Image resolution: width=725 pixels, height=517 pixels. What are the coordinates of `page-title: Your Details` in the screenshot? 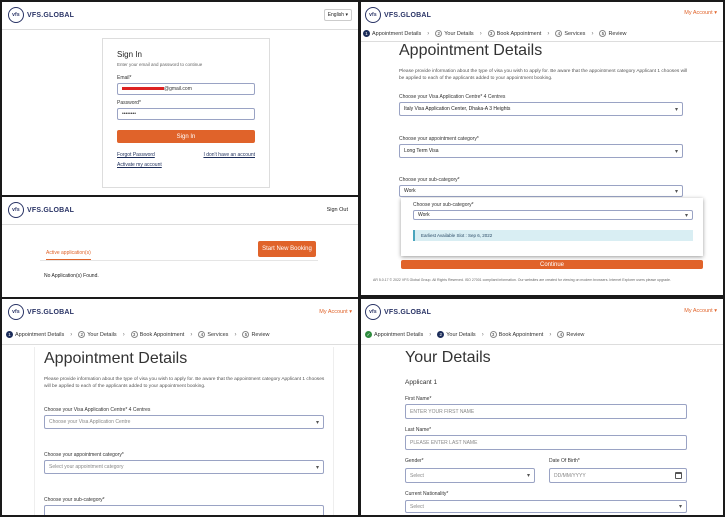 It's located at (448, 357).